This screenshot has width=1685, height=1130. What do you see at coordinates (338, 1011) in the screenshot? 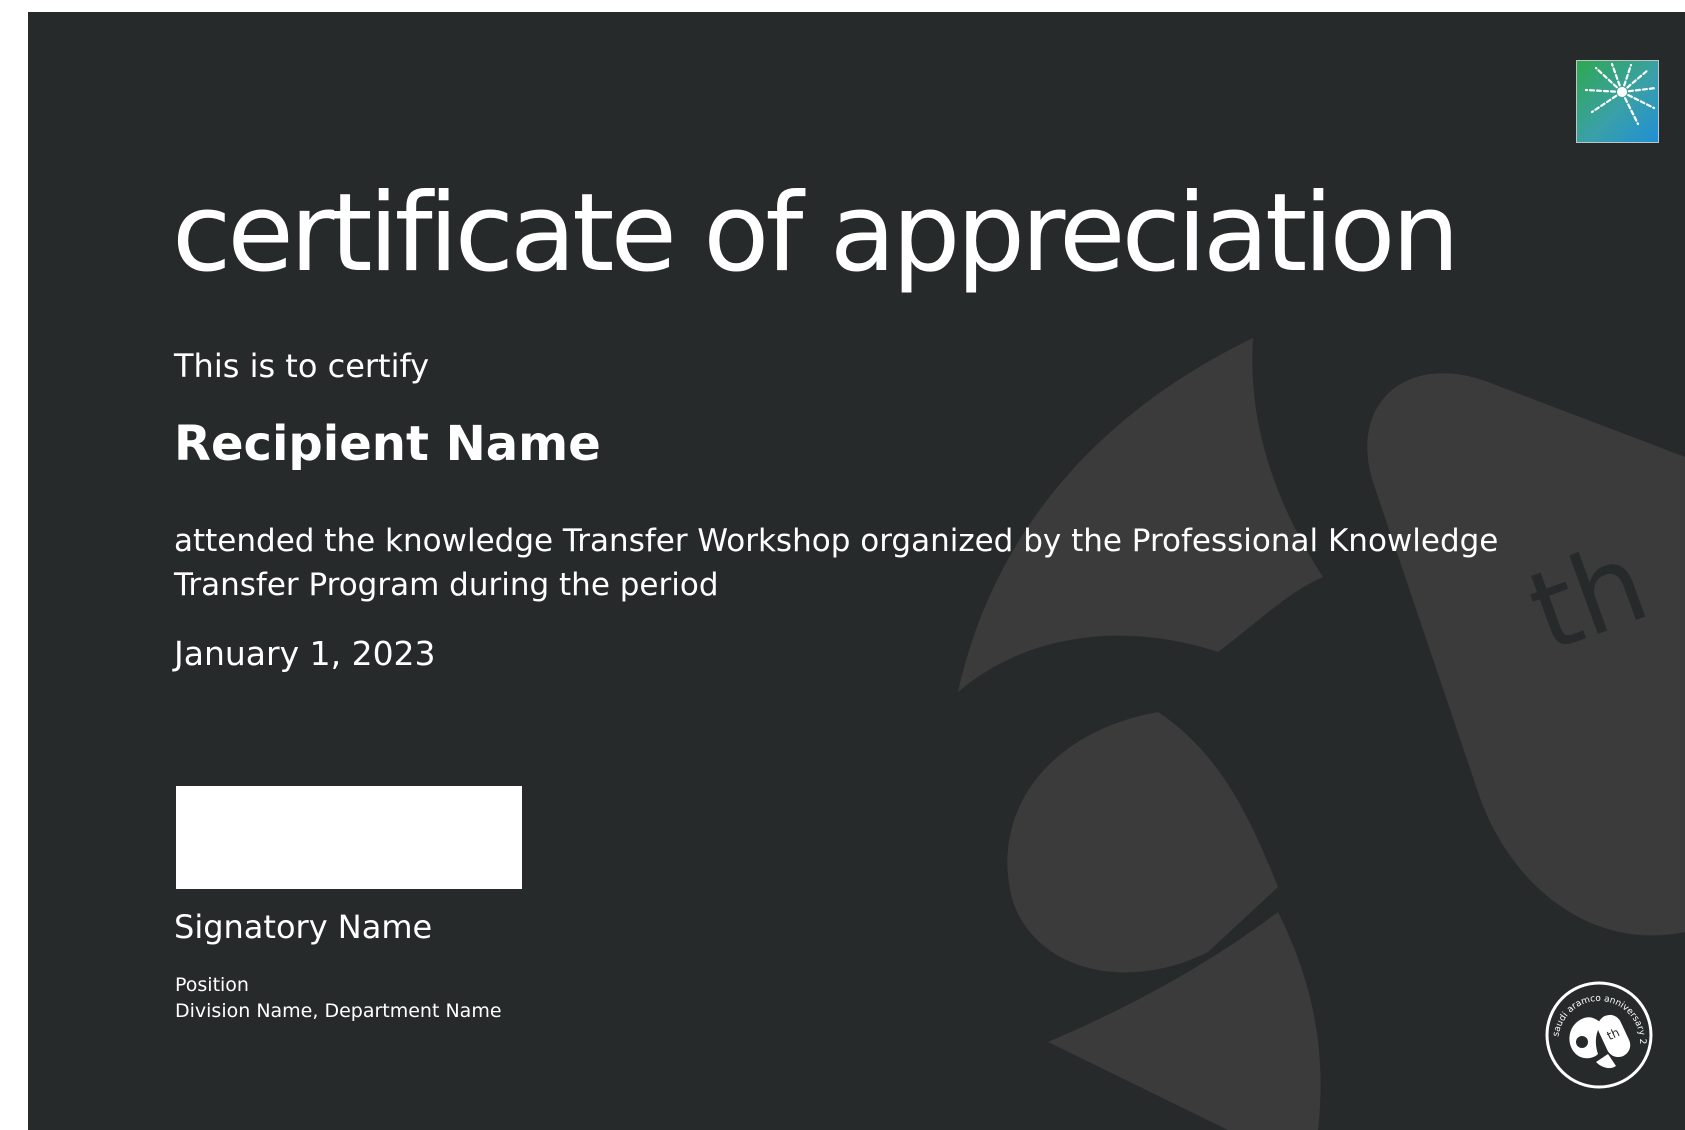
I see `signatory-division-department: Division Name, Department Name` at bounding box center [338, 1011].